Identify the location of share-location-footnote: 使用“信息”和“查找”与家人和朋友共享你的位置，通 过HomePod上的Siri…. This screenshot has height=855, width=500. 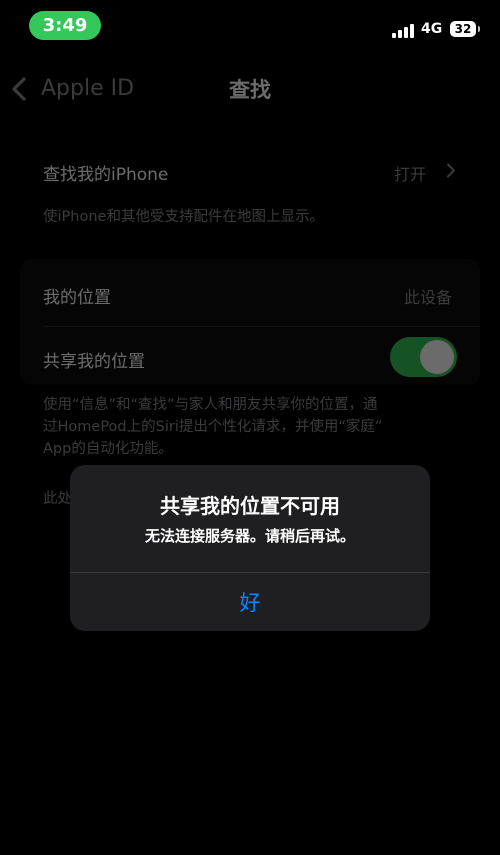
(212, 427).